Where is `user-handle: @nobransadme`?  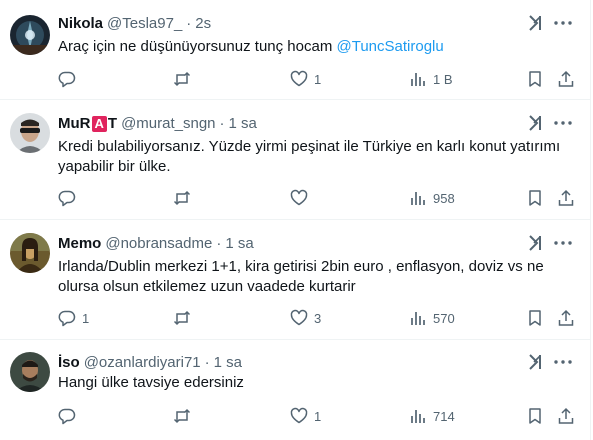 user-handle: @nobransadme is located at coordinates (158, 243).